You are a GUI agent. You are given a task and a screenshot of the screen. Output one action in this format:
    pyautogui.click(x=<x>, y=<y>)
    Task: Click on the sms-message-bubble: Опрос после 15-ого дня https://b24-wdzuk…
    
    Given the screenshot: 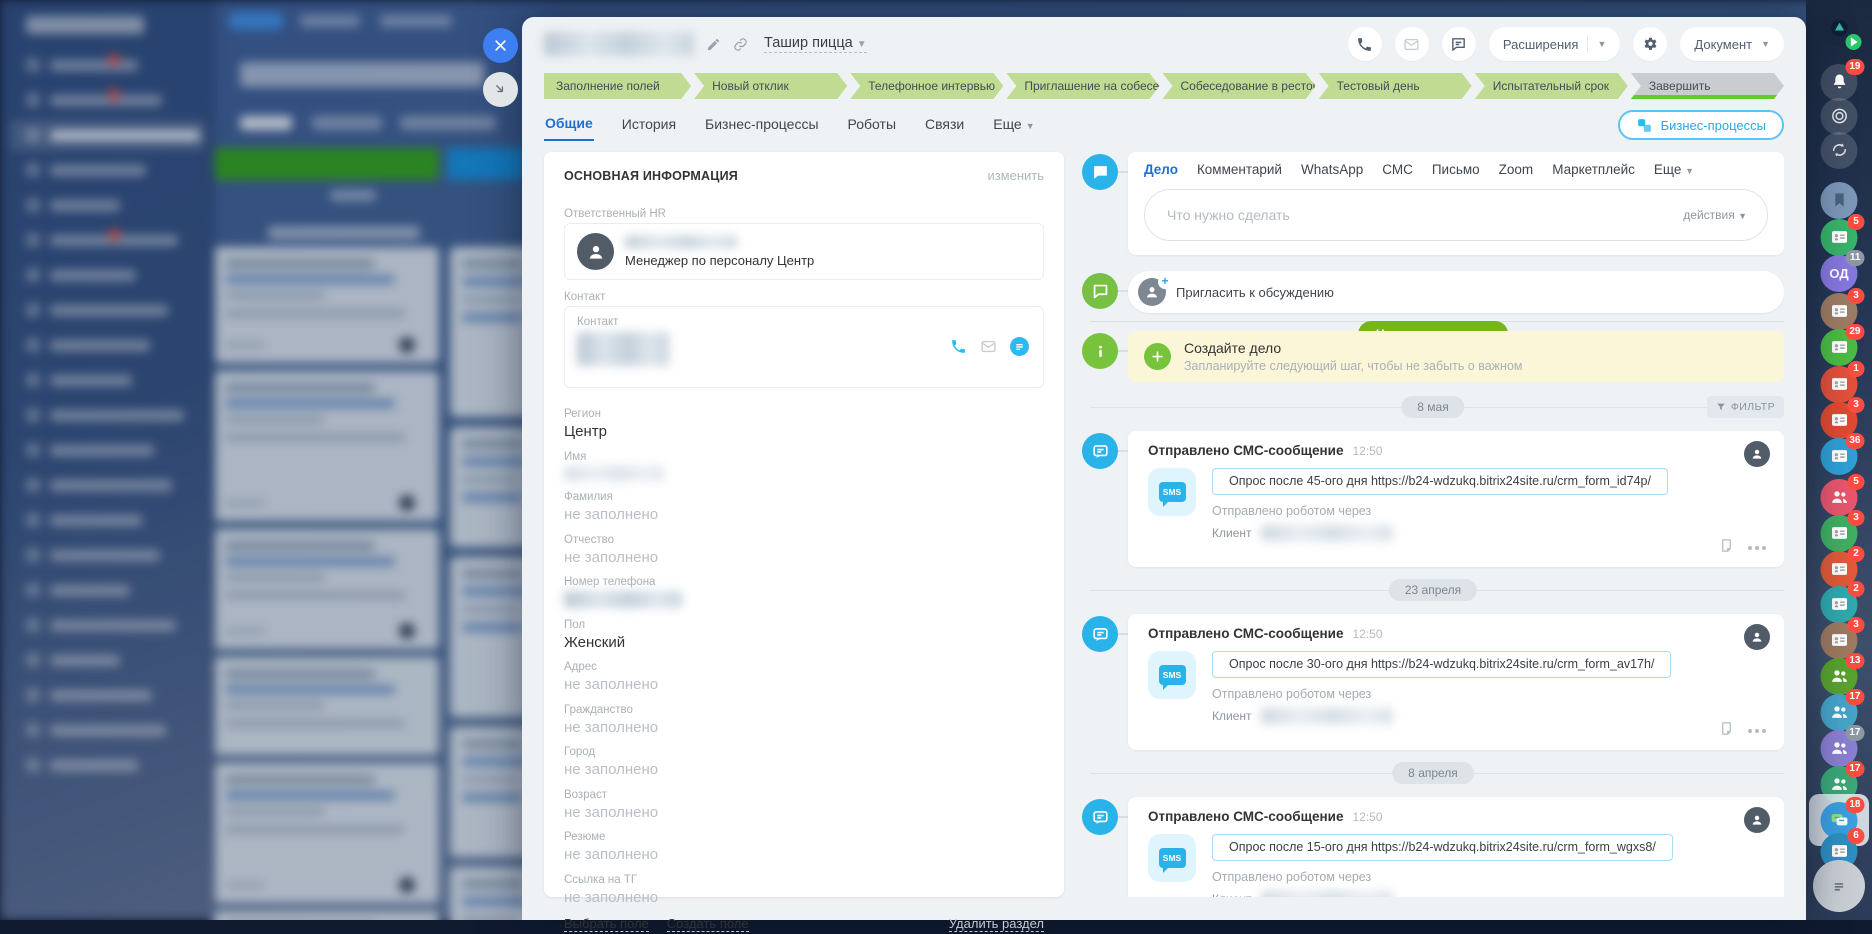 What is the action you would take?
    pyautogui.click(x=1442, y=847)
    